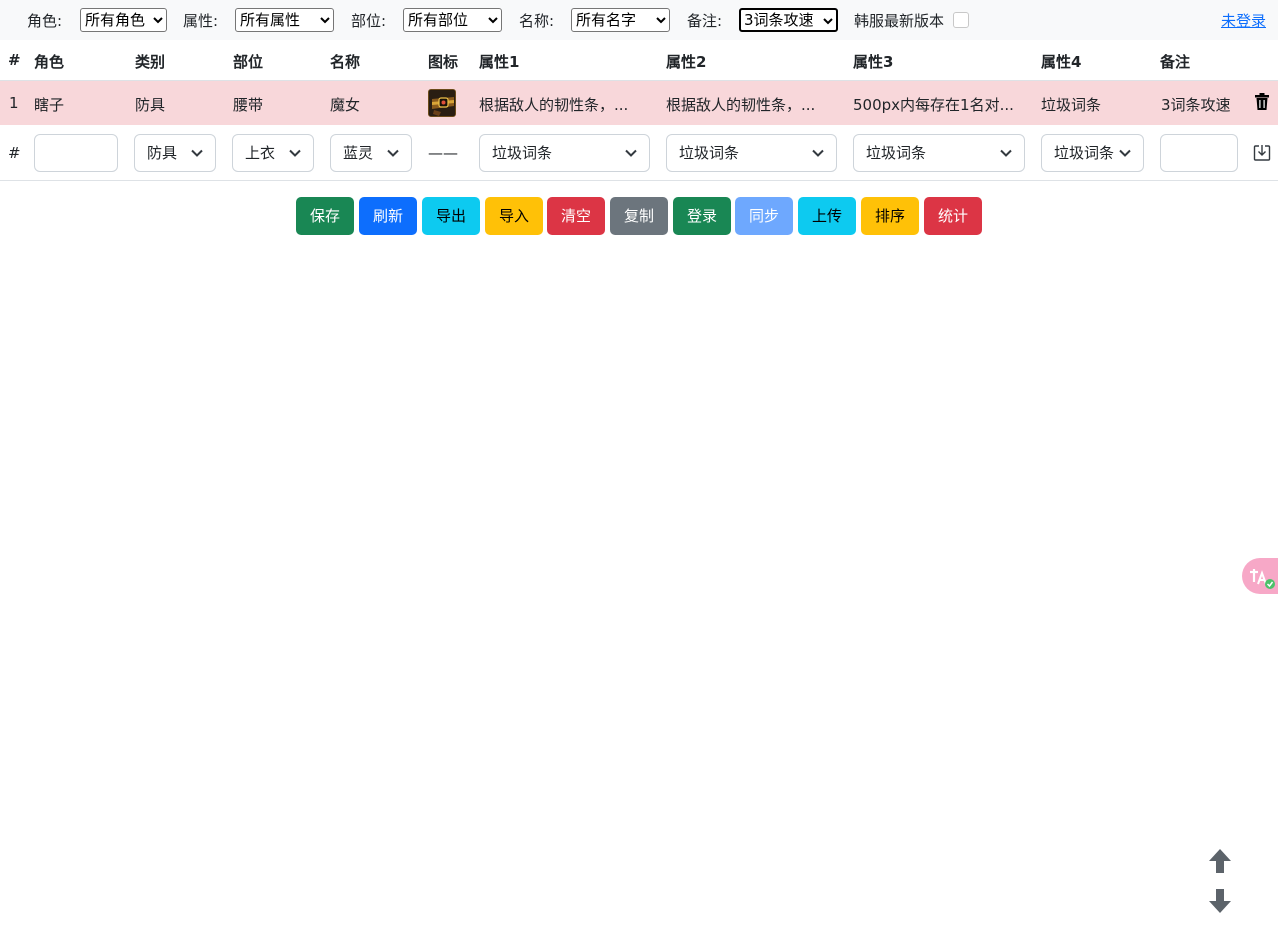 The width and height of the screenshot is (1278, 943). What do you see at coordinates (273, 153) in the screenshot?
I see `new-part-select: 上衣` at bounding box center [273, 153].